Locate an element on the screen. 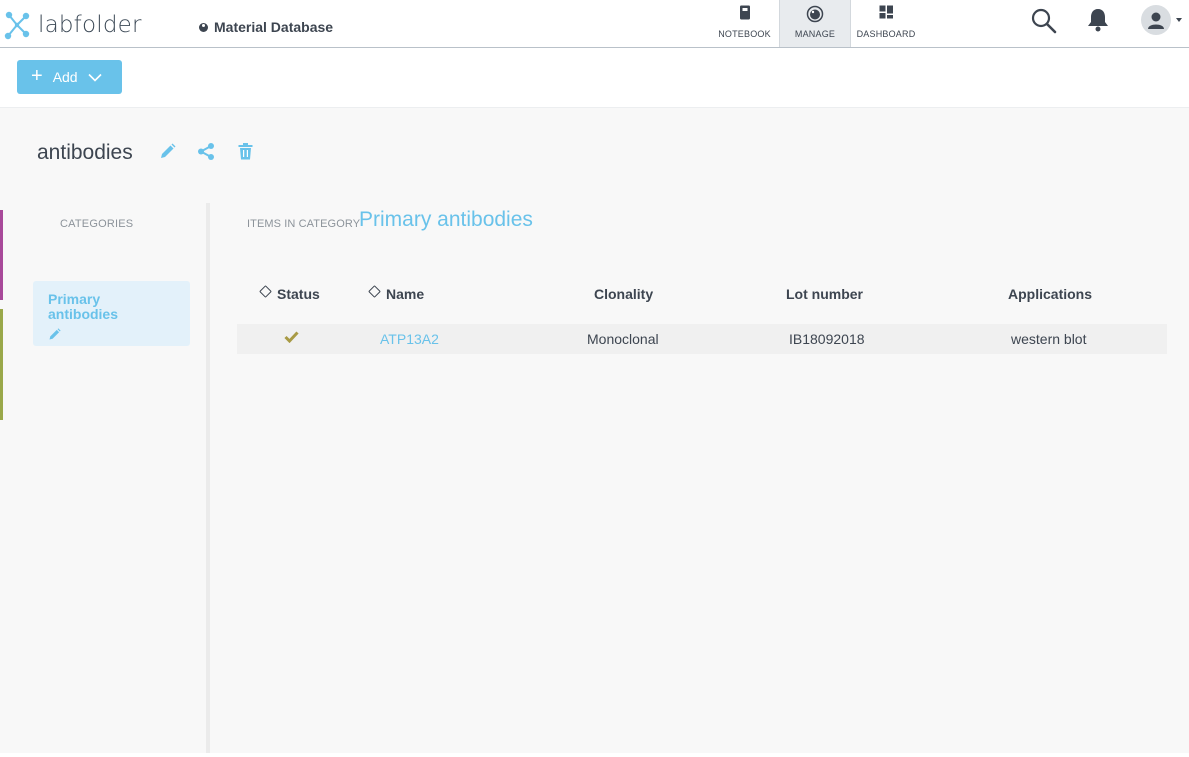 This screenshot has width=1189, height=757. column-header-clonality: Clonality is located at coordinates (623, 294).